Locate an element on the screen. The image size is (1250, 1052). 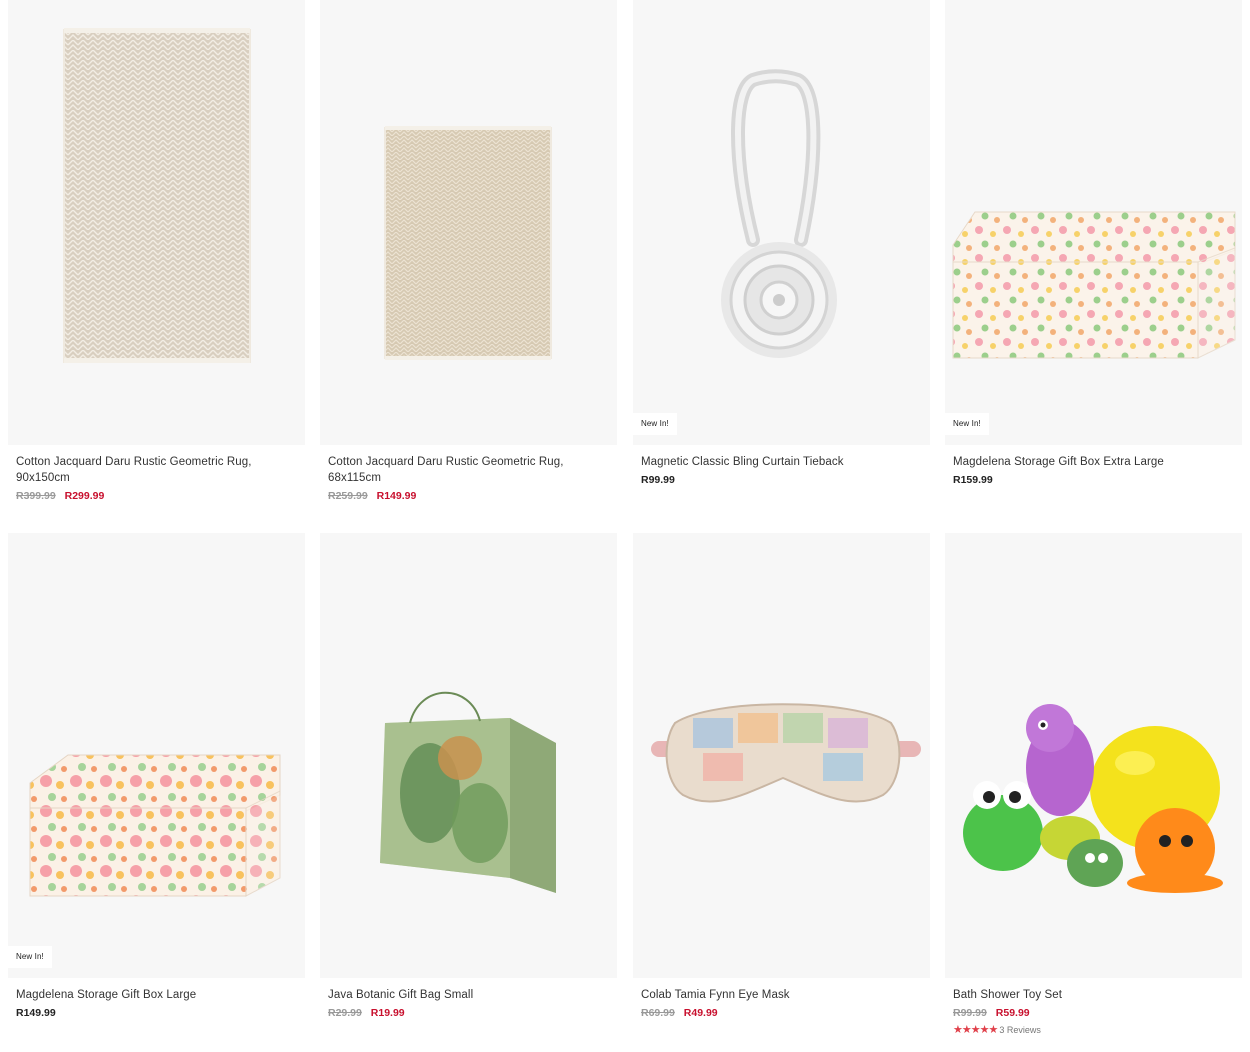
rating: ★★★★★ 3 Reviews is located at coordinates (1093, 1029).